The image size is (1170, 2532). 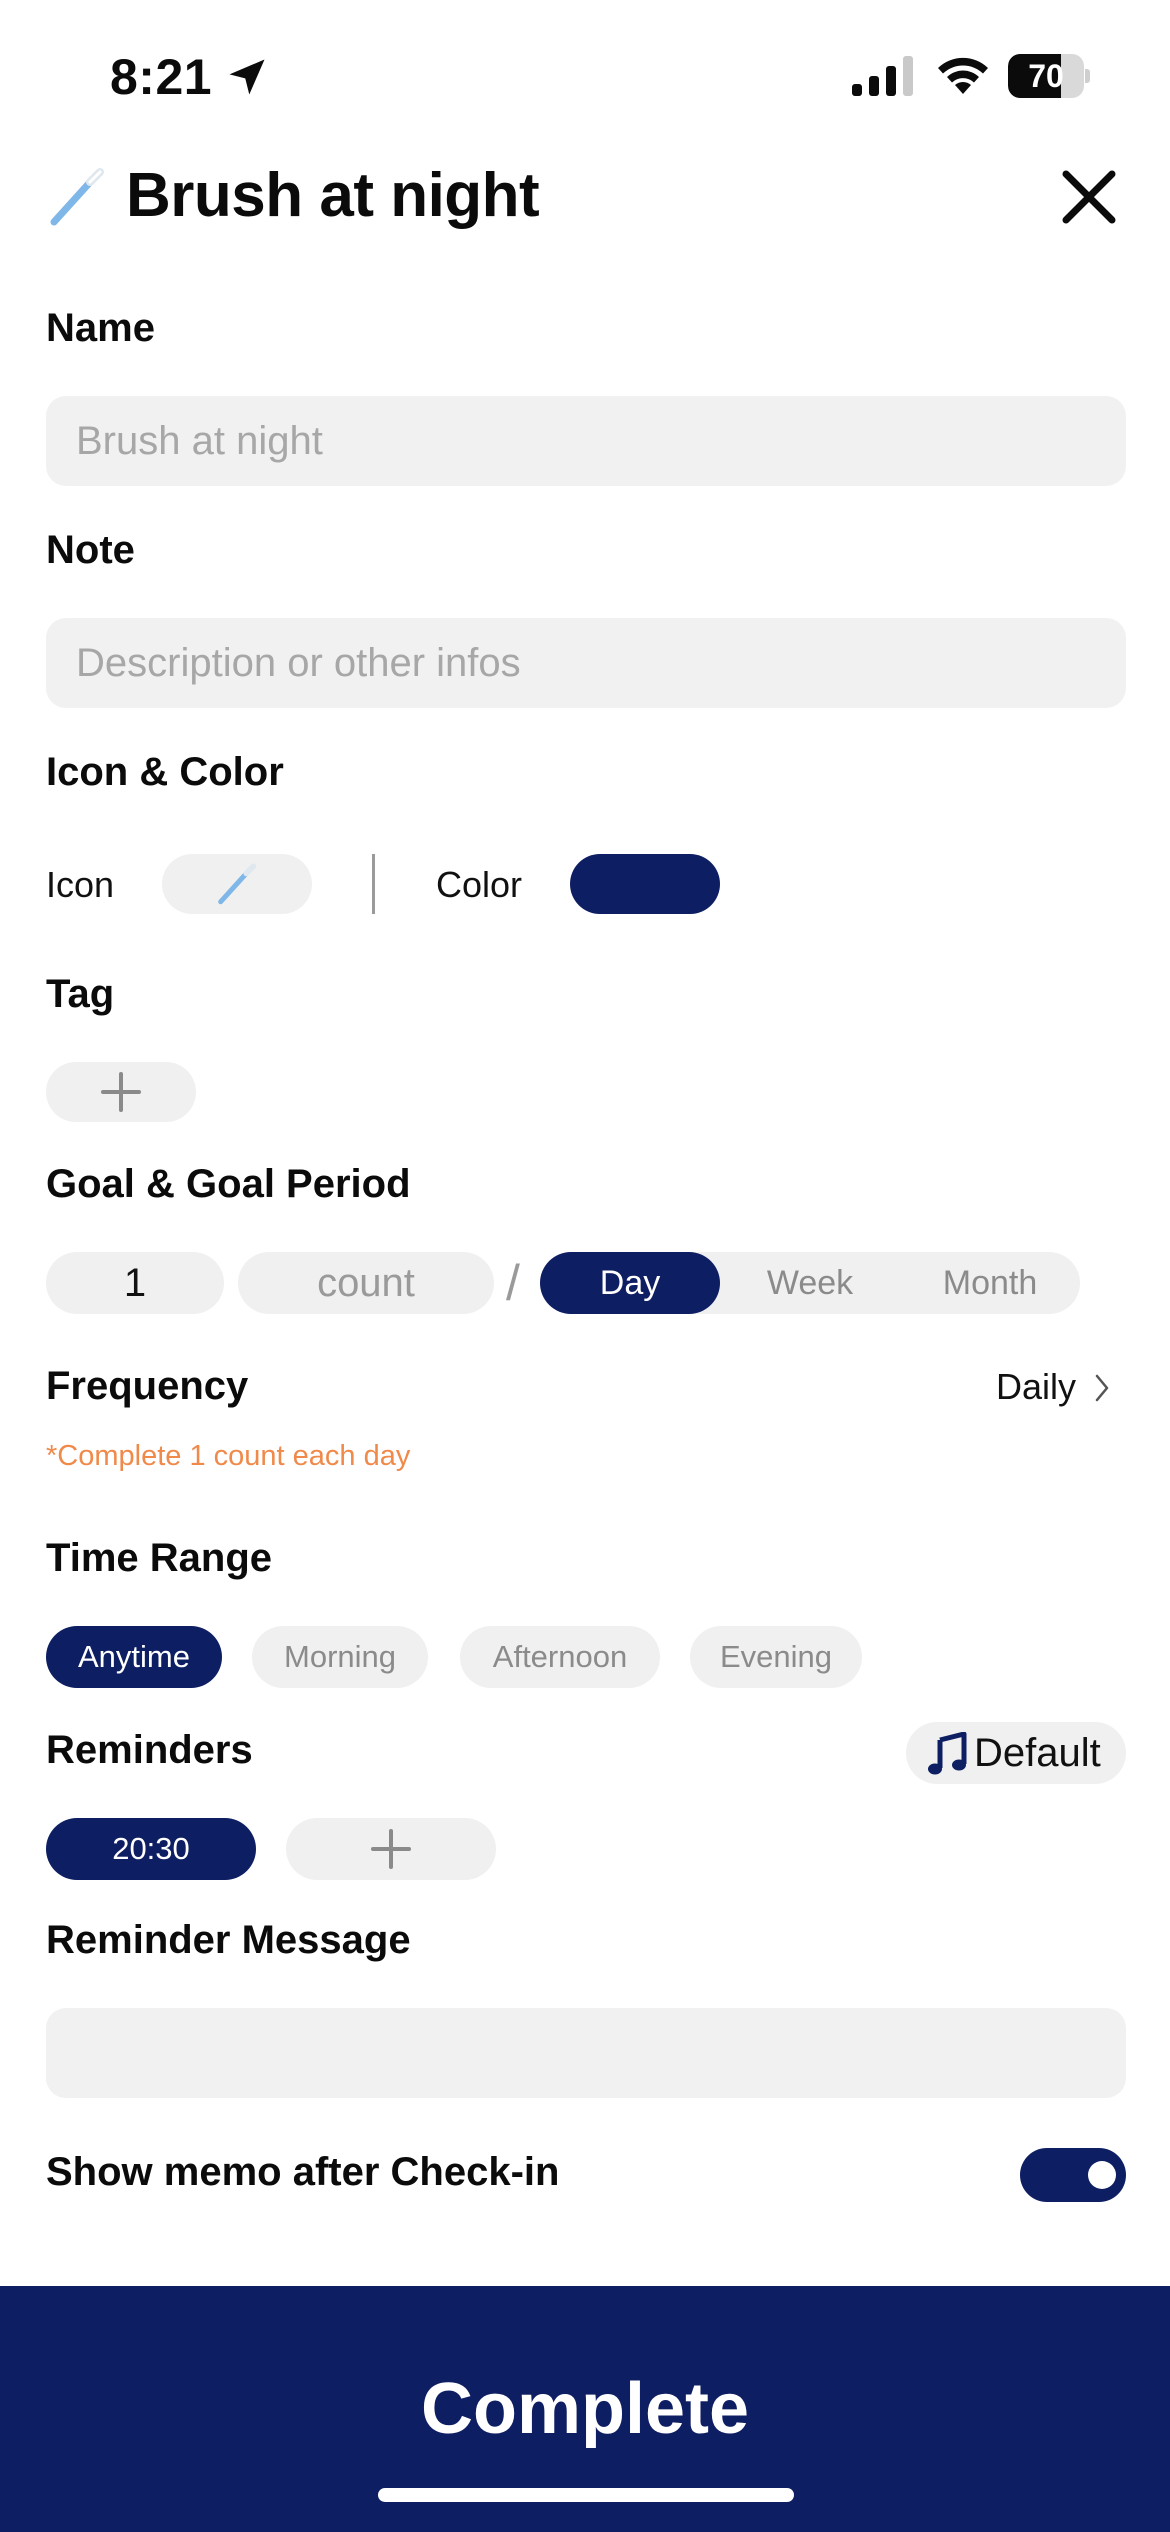 What do you see at coordinates (586, 2495) in the screenshot?
I see `home-indicator` at bounding box center [586, 2495].